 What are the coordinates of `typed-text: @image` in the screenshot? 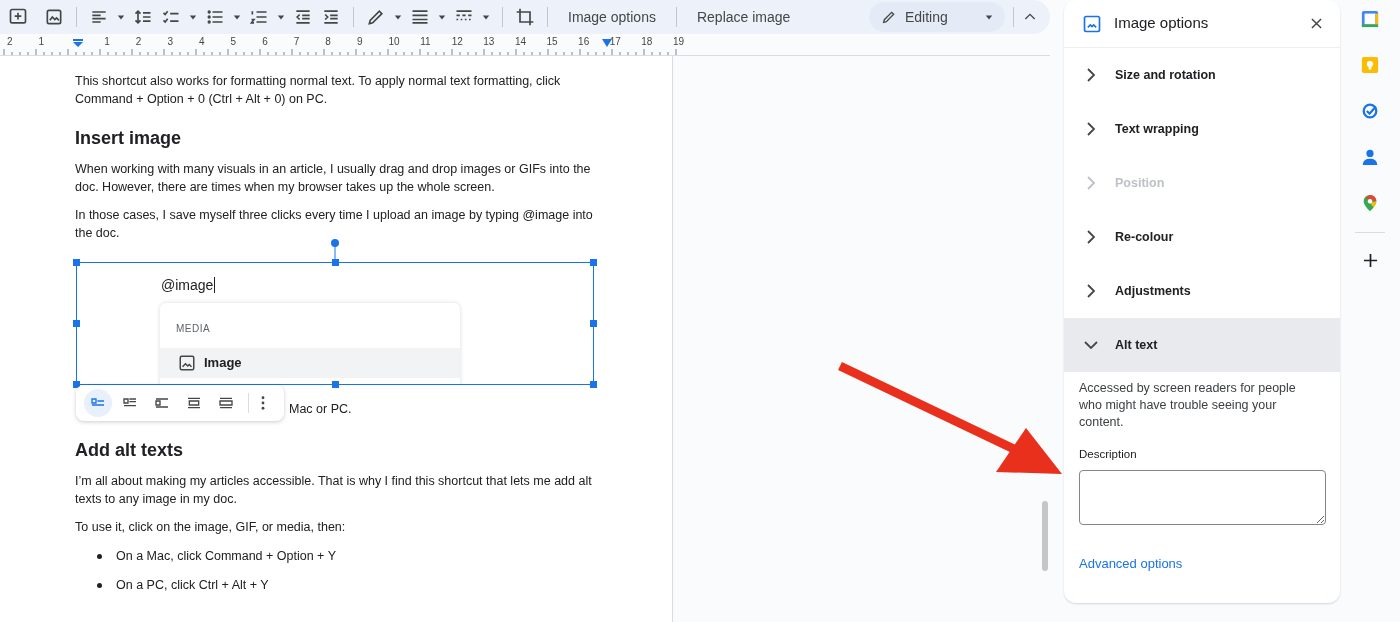 It's located at (188, 285).